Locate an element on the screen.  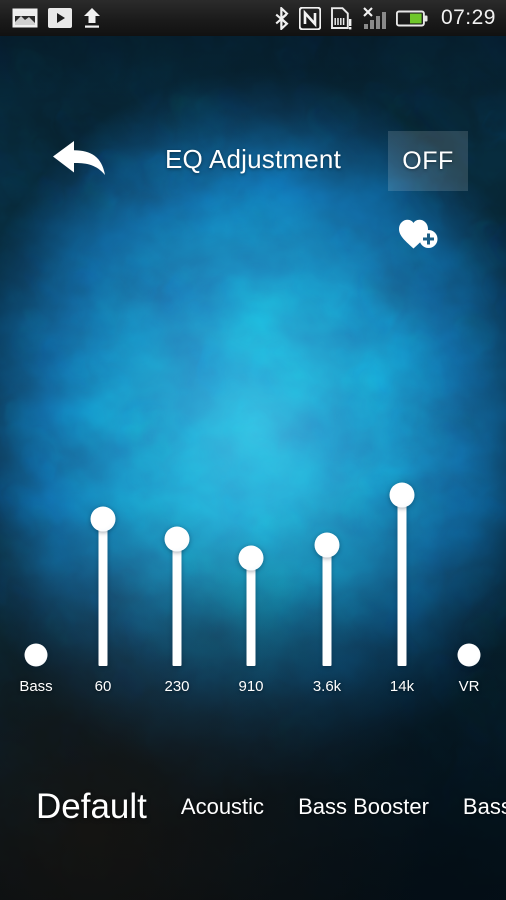
preset-item-default: Default is located at coordinates (91, 807).